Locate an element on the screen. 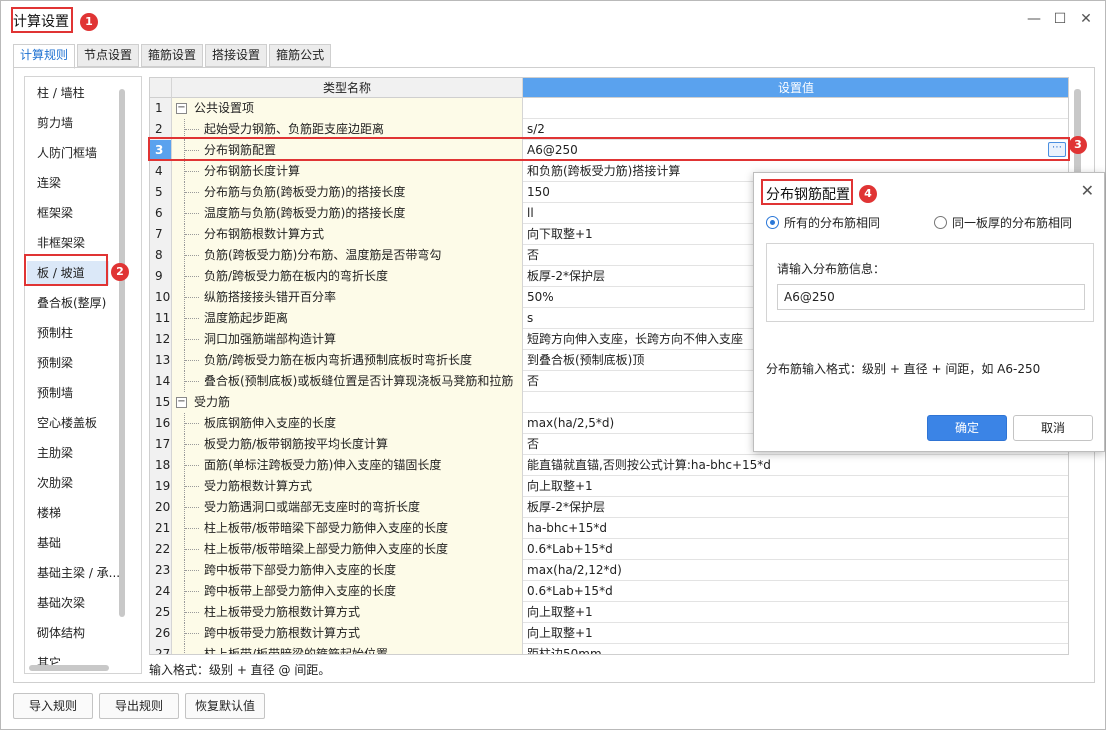 The width and height of the screenshot is (1106, 730). table-row: 27 柱上板带/板带暗梁的箍筋起始位置 距柱边50mm is located at coordinates (609, 649).